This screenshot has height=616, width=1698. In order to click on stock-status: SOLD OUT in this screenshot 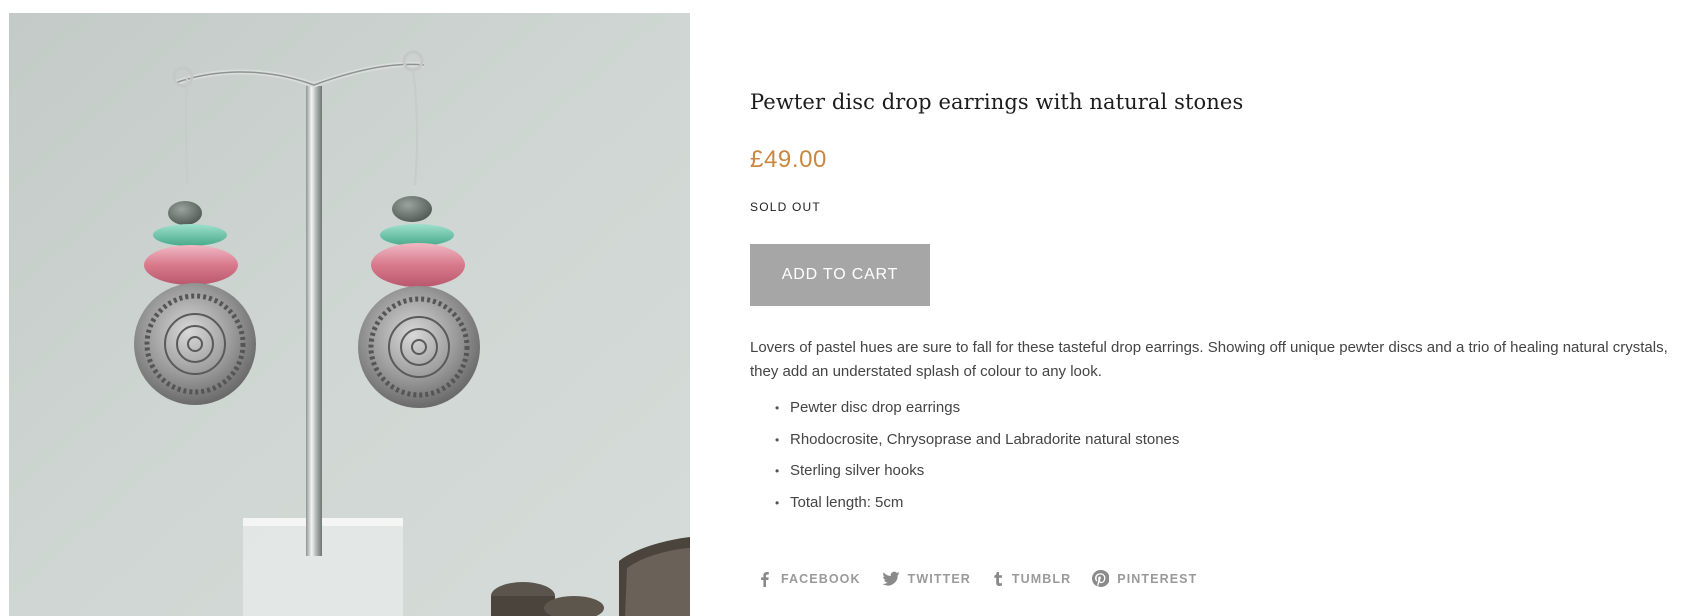, I will do `click(785, 207)`.